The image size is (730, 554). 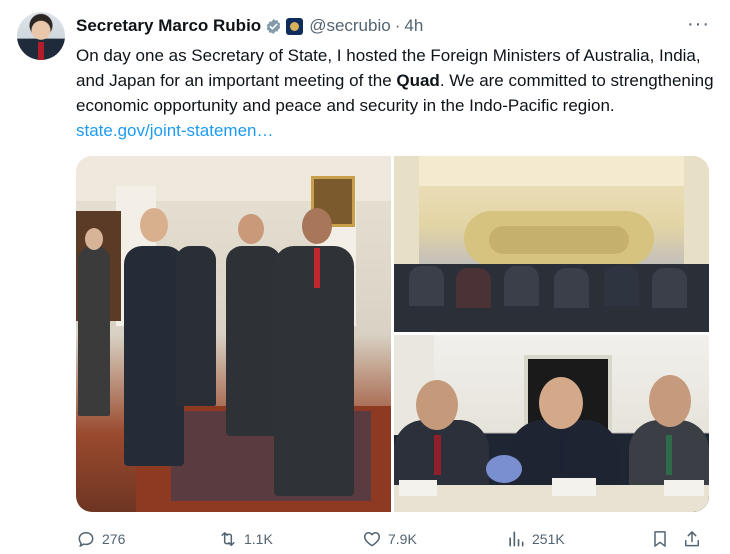 What do you see at coordinates (402, 539) in the screenshot?
I see `like-count: 7.9K` at bounding box center [402, 539].